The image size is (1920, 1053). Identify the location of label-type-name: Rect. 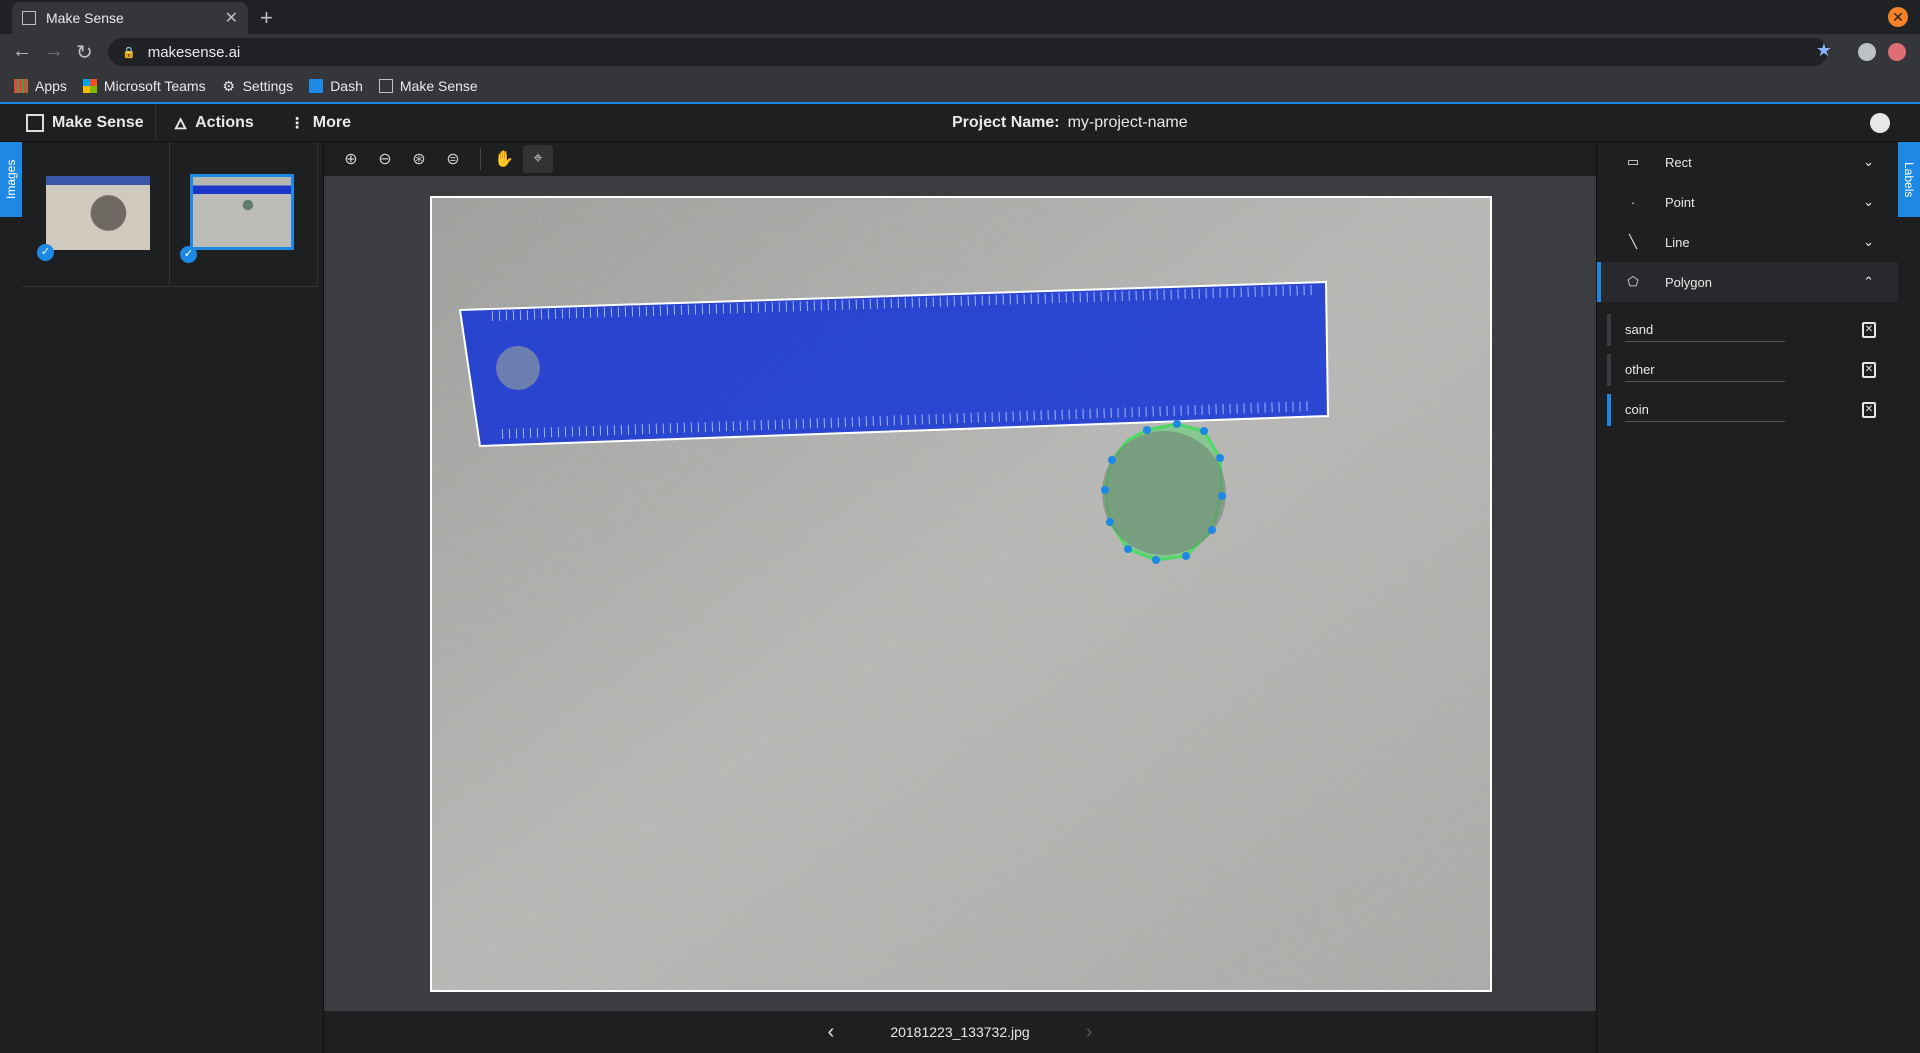
(1678, 162).